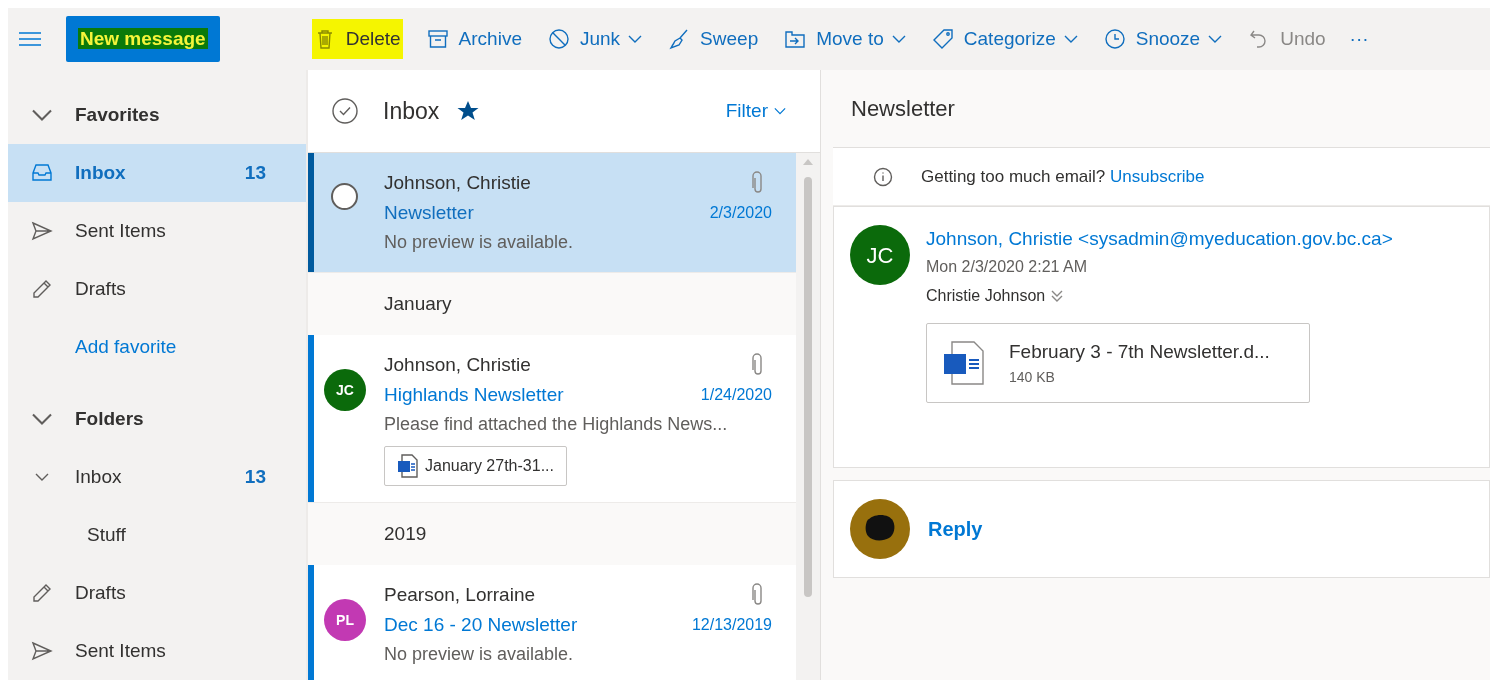 Image resolution: width=1498 pixels, height=688 pixels. I want to click on filter-button: Filter, so click(755, 111).